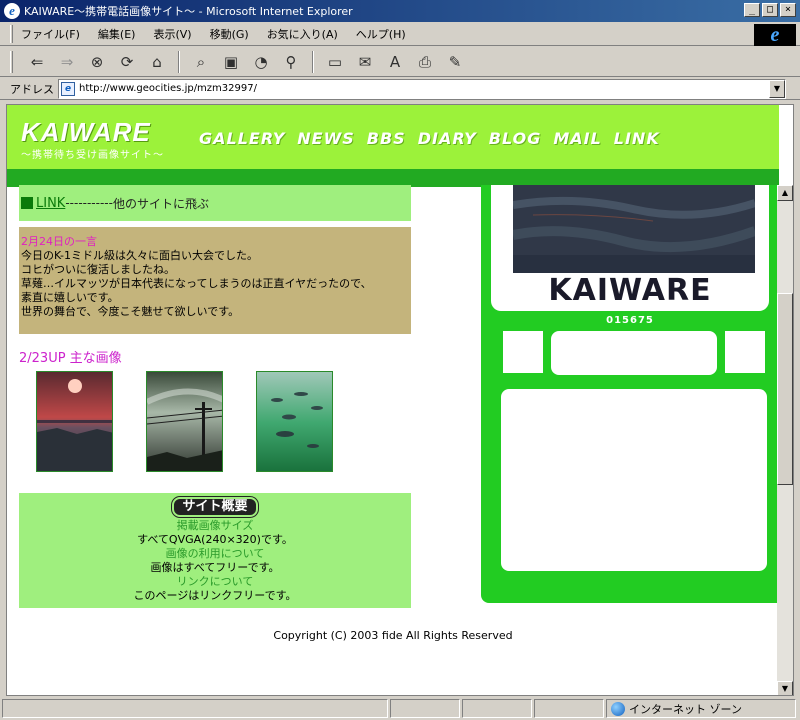 Image resolution: width=800 pixels, height=720 pixels. I want to click on nav-gallery: GALLERY, so click(242, 138).